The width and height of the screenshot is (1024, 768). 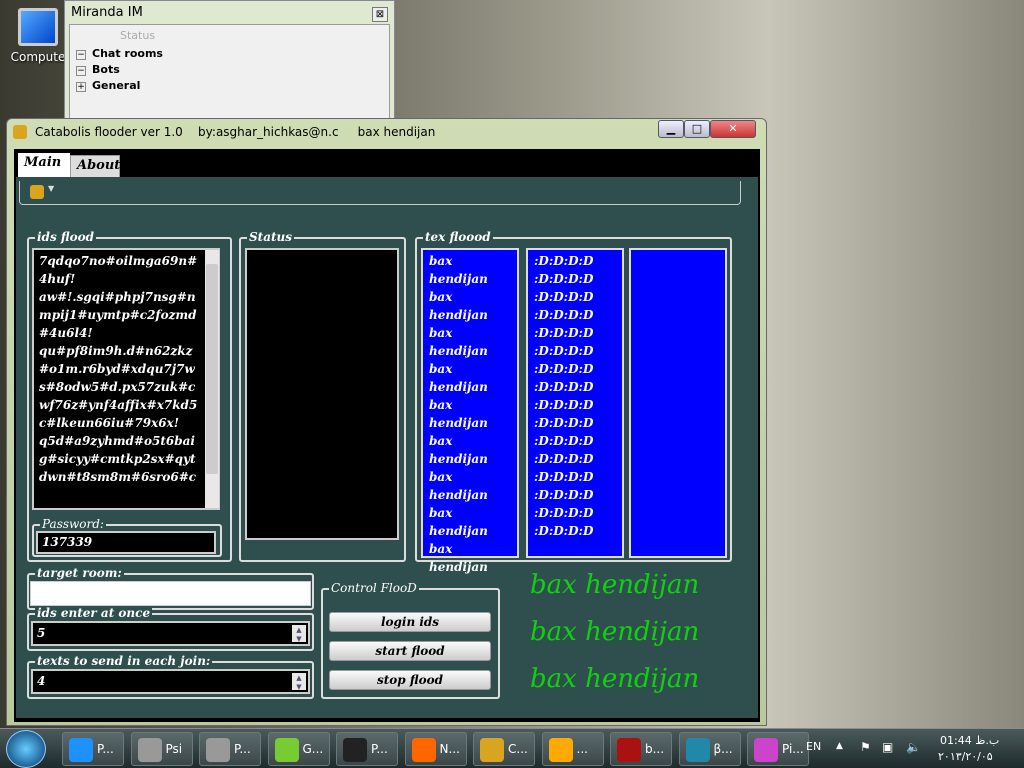 I want to click on login-ids-button: login ids, so click(x=410, y=622).